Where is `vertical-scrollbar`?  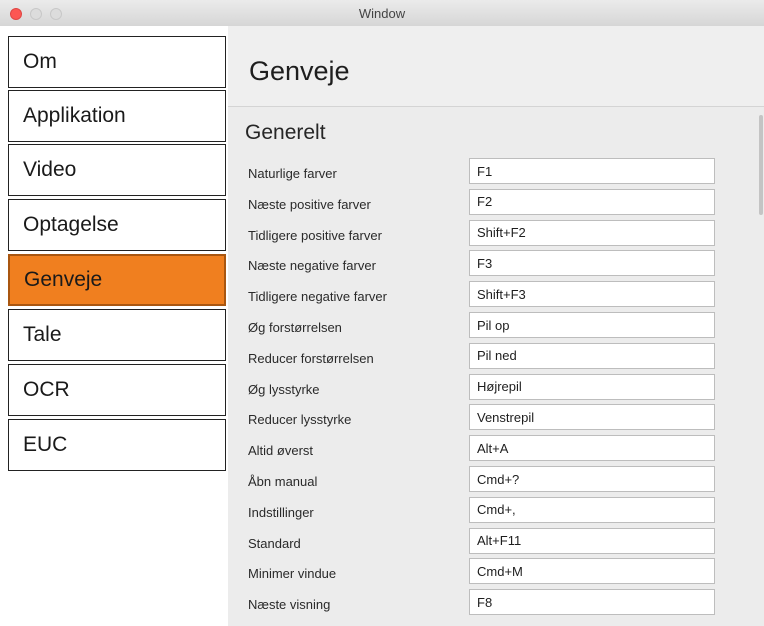 vertical-scrollbar is located at coordinates (761, 366).